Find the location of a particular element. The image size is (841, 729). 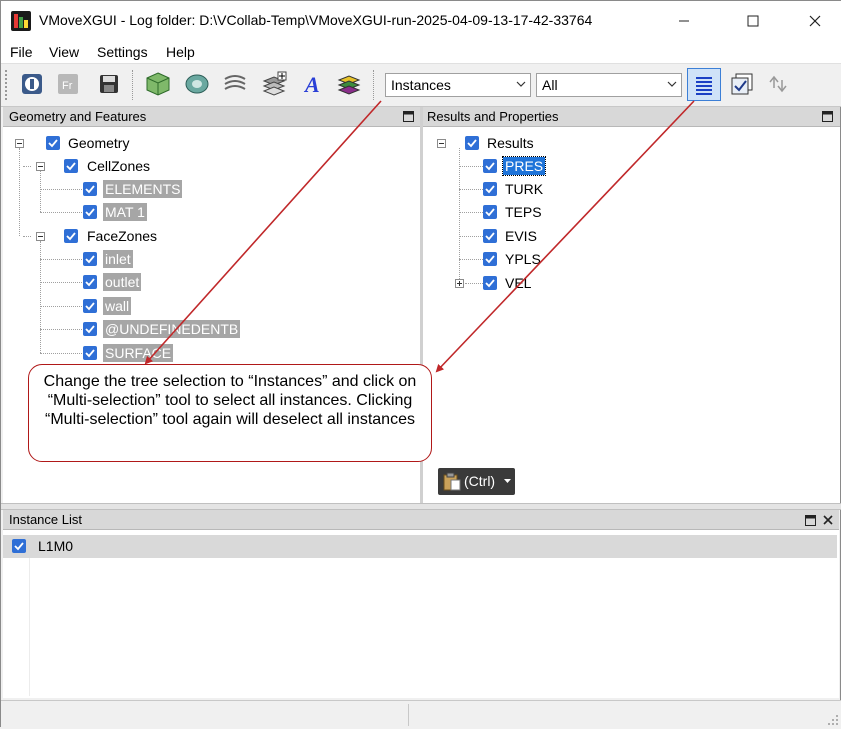

toolbar-grip is located at coordinates (7, 85).